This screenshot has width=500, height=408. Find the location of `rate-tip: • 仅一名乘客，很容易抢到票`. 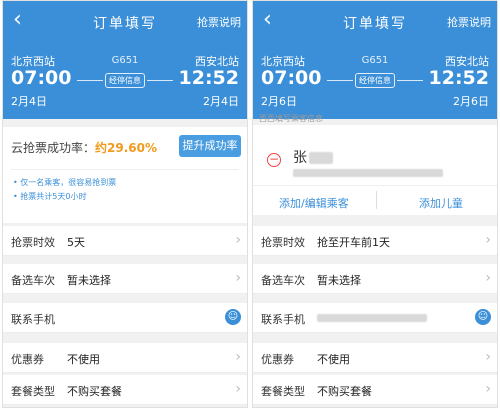

rate-tip: • 仅一名乘客，很容易抢到票 is located at coordinates (65, 182).